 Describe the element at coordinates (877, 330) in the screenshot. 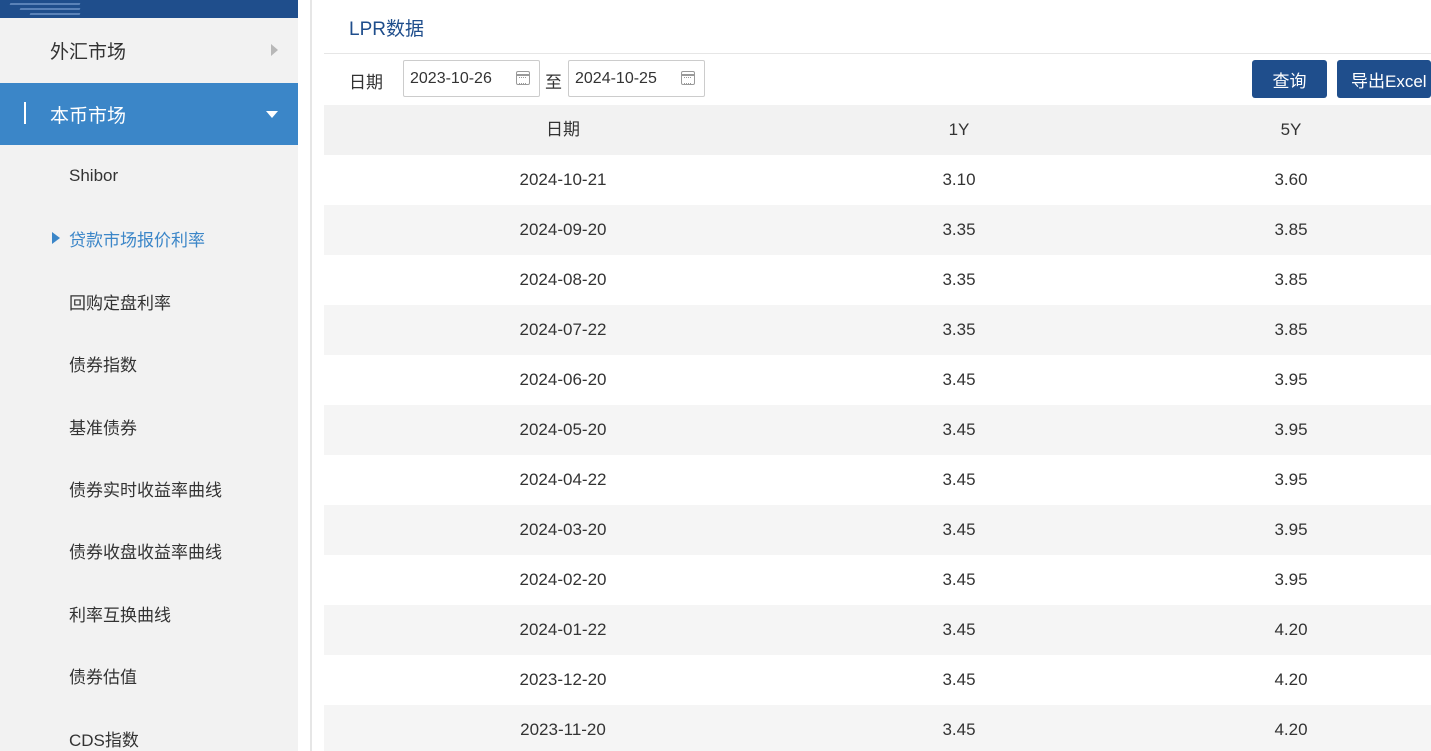

I see `table-row: 2024-07-22 3.35 3.85` at that location.